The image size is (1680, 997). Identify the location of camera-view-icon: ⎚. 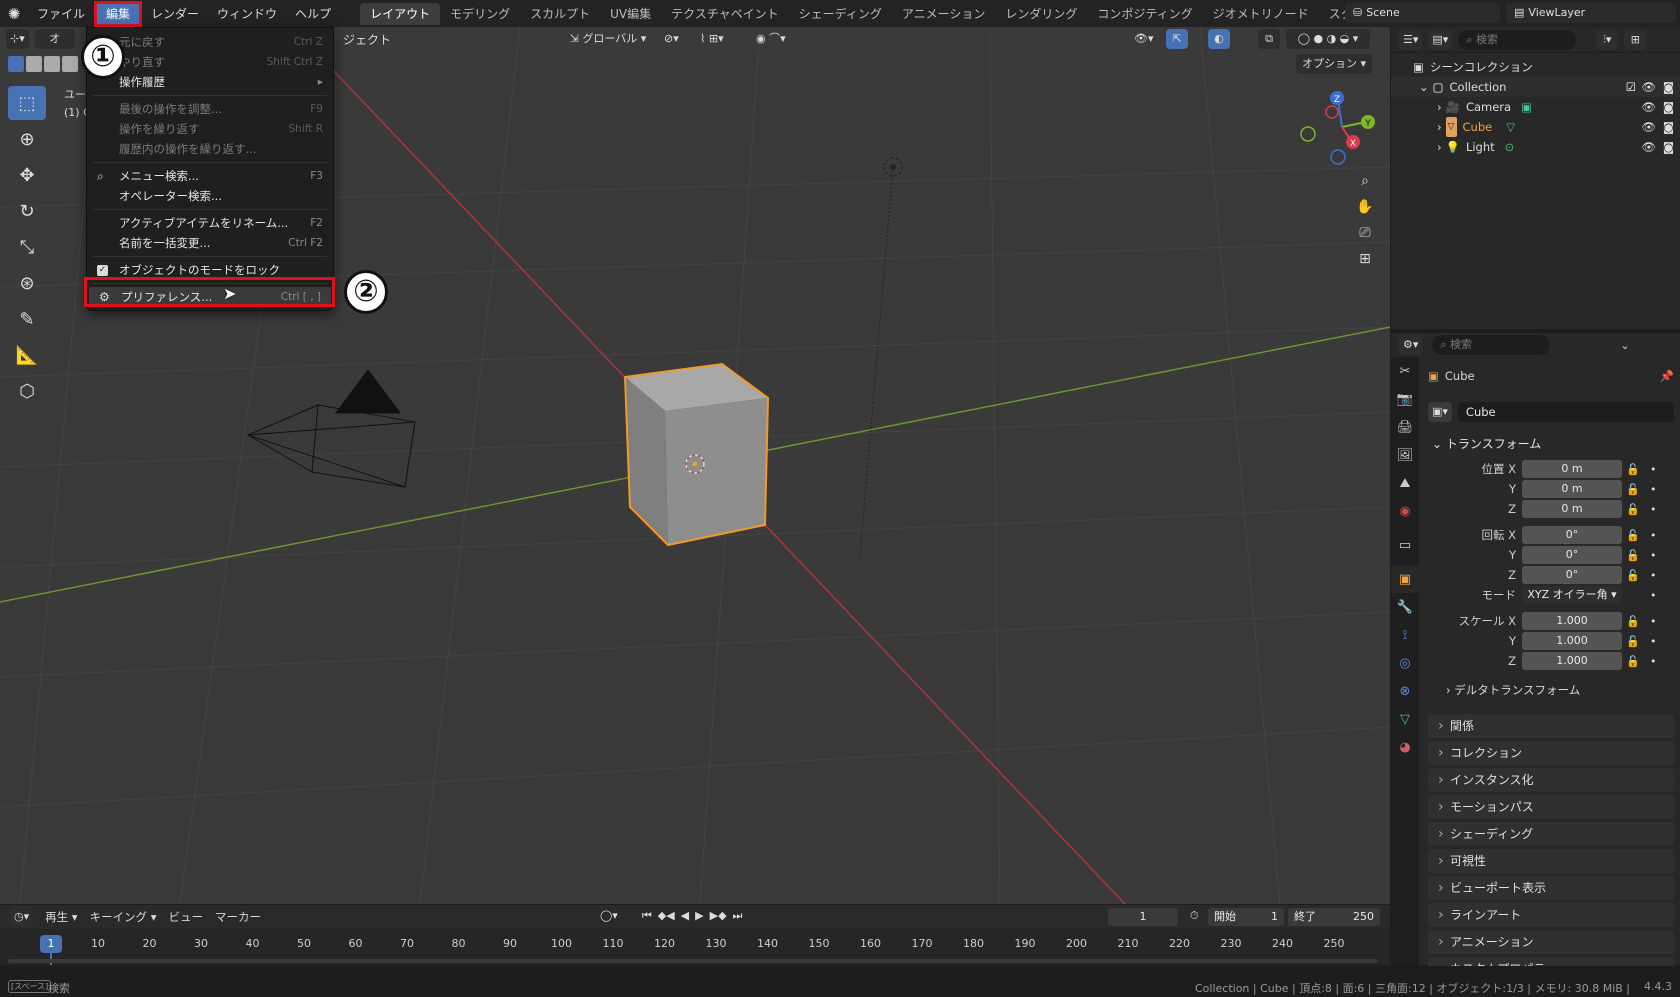
(1365, 233).